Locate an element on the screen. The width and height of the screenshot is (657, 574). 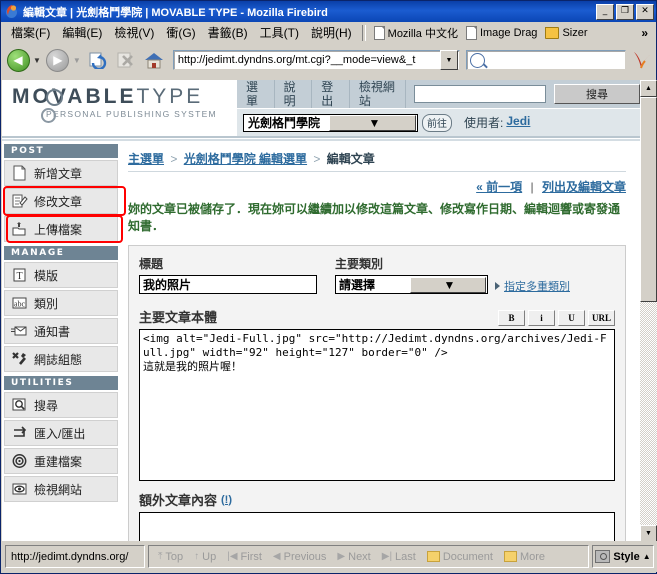
menu-view: 檢視(V) is located at coordinates (134, 32).